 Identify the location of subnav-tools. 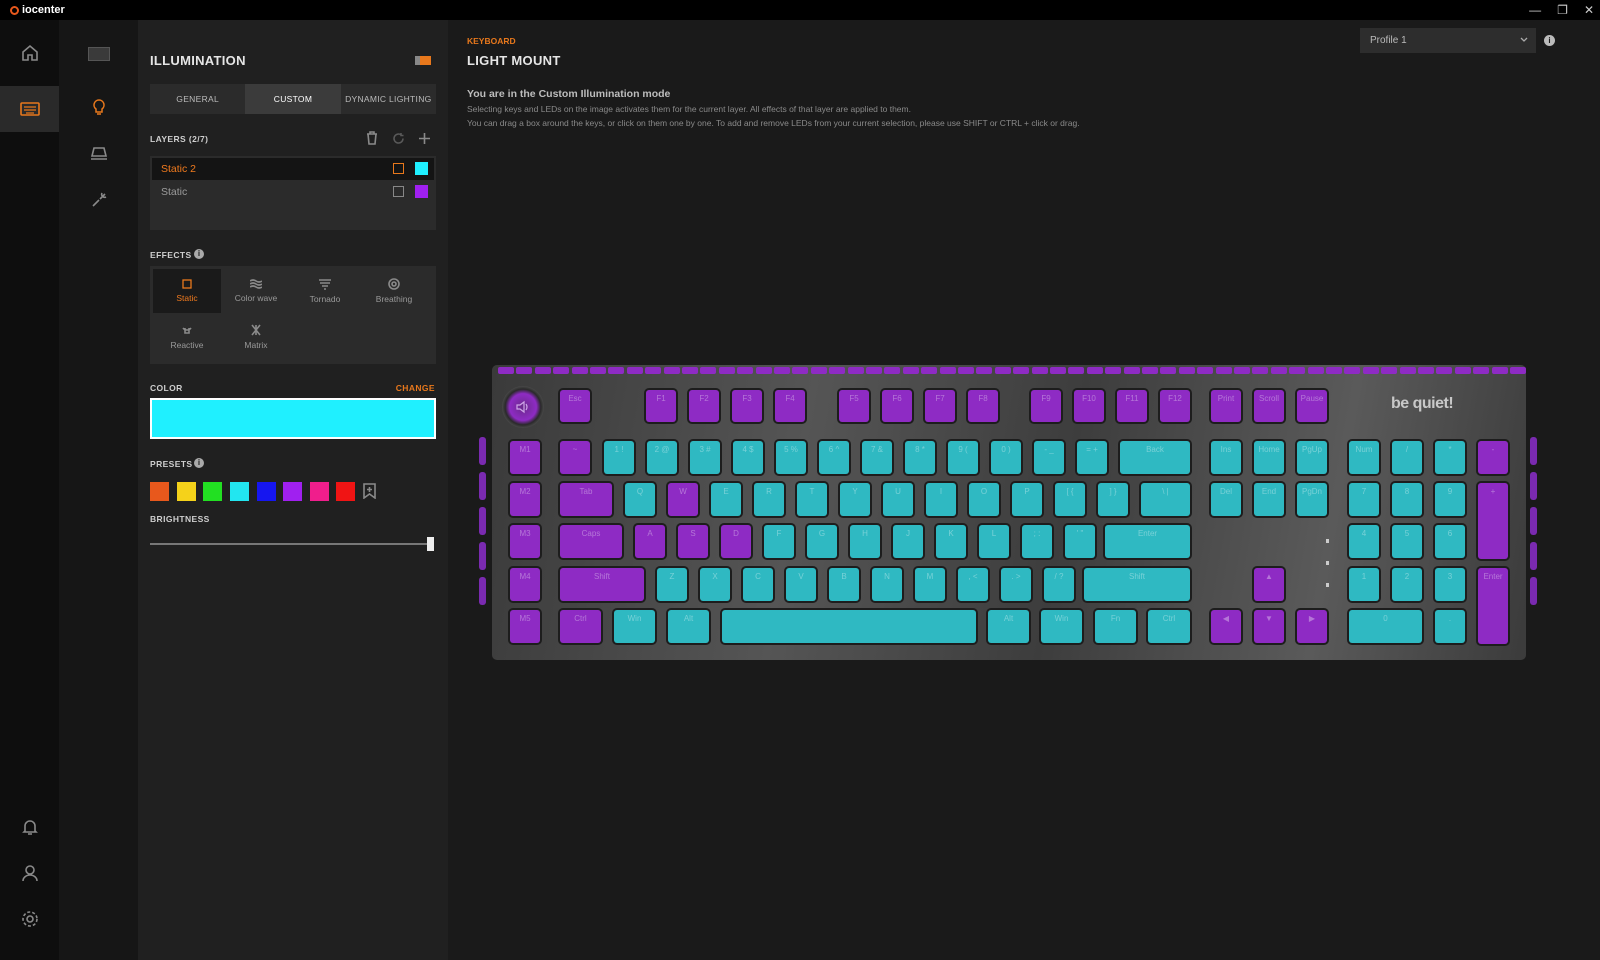
(98, 200).